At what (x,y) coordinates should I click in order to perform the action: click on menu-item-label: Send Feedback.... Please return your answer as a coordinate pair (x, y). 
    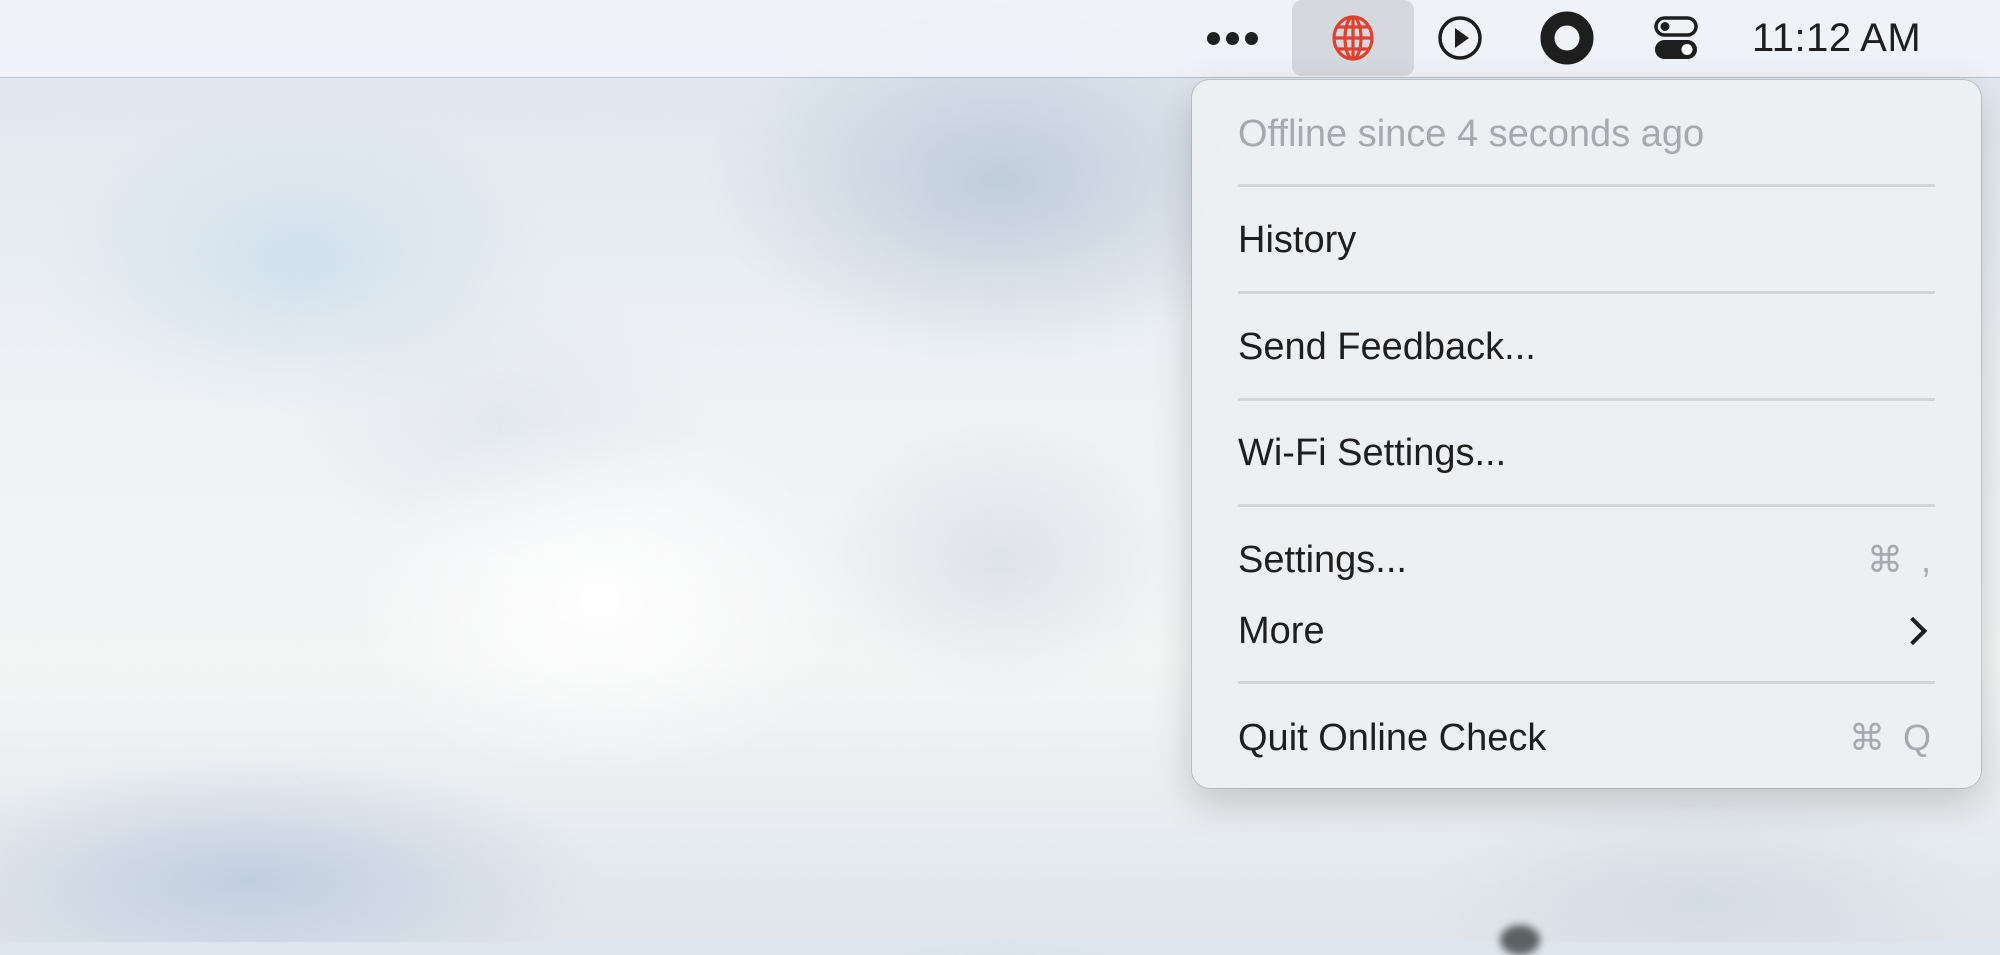
    Looking at the image, I should click on (1387, 346).